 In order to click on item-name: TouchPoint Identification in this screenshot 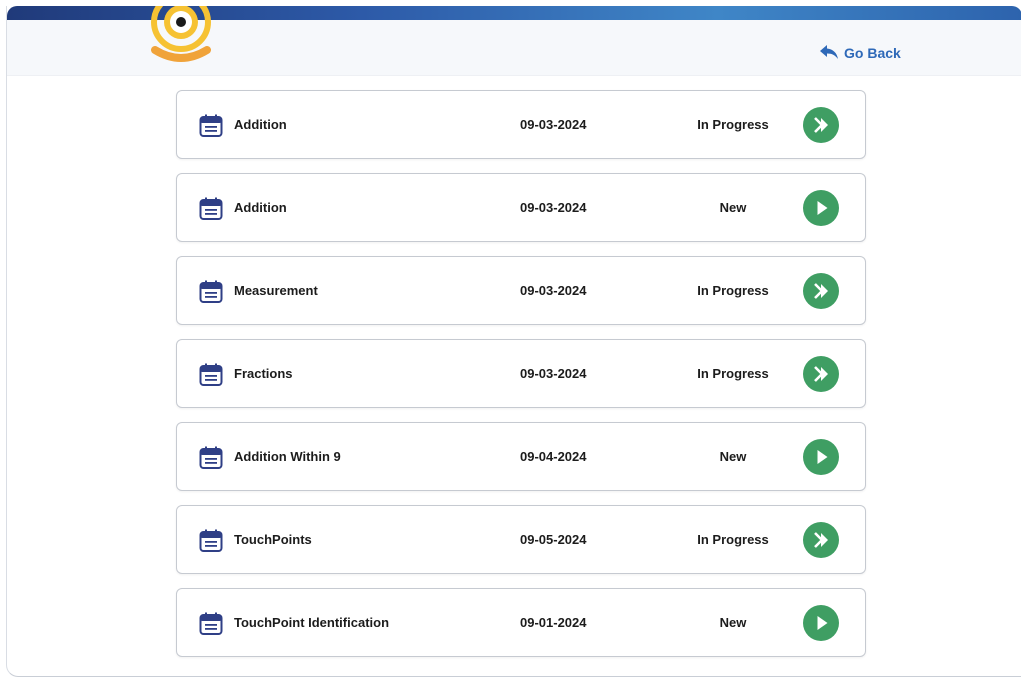, I will do `click(312, 622)`.